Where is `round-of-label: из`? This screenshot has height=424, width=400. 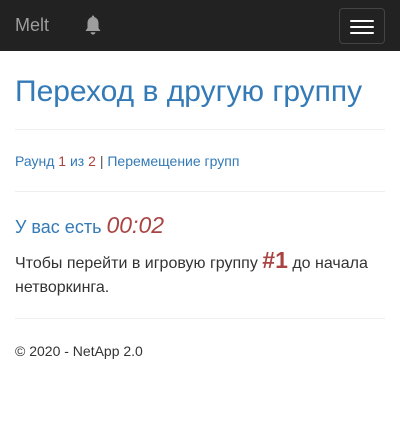 round-of-label: из is located at coordinates (77, 161).